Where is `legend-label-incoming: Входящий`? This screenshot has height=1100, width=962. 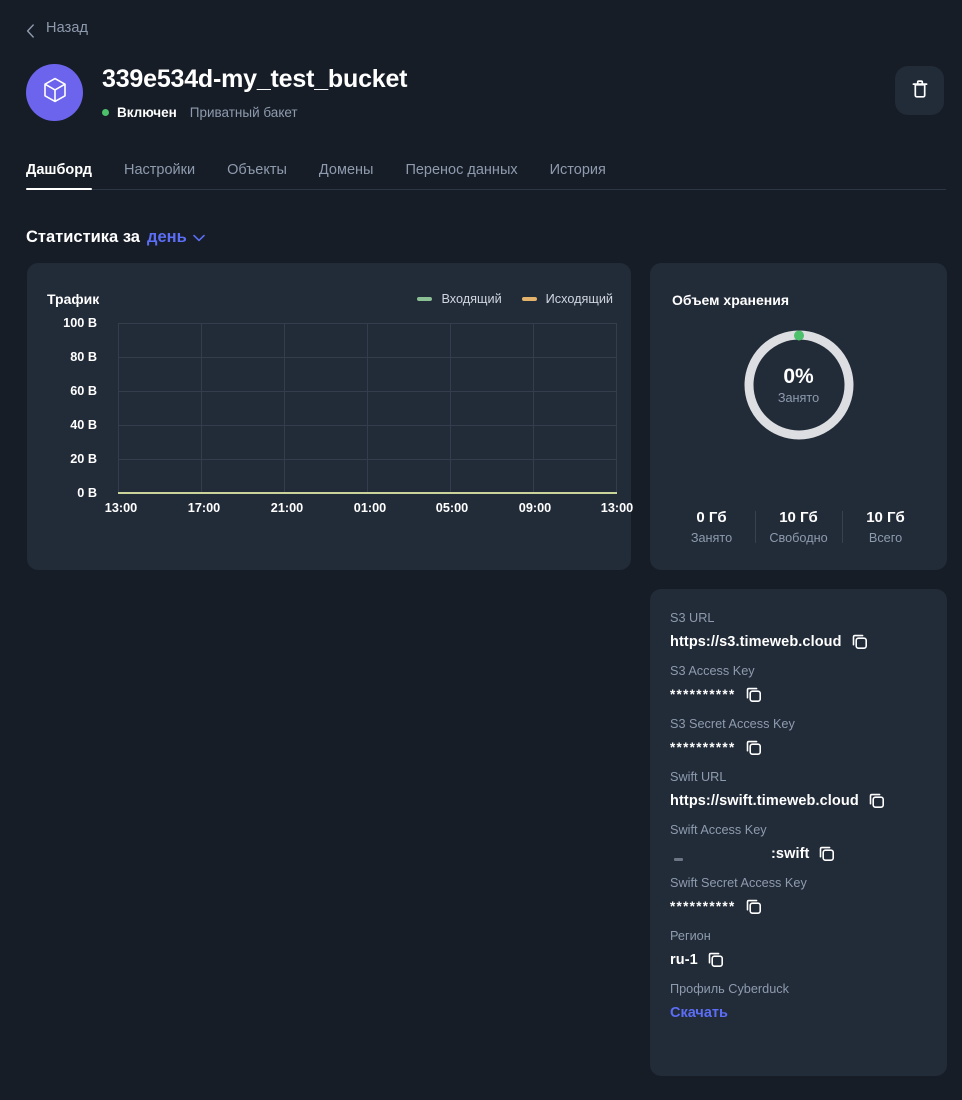
legend-label-incoming: Входящий is located at coordinates (471, 299).